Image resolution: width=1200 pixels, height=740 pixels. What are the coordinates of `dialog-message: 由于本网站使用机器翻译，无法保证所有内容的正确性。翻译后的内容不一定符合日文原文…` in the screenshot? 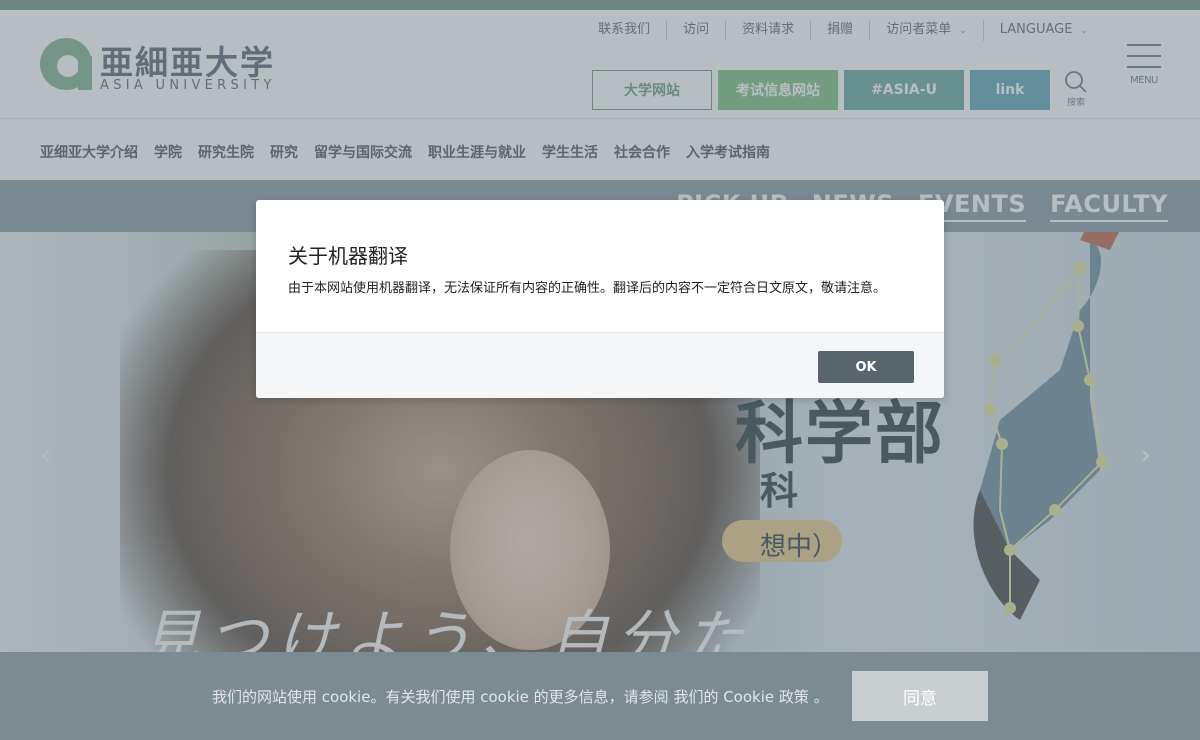 It's located at (587, 288).